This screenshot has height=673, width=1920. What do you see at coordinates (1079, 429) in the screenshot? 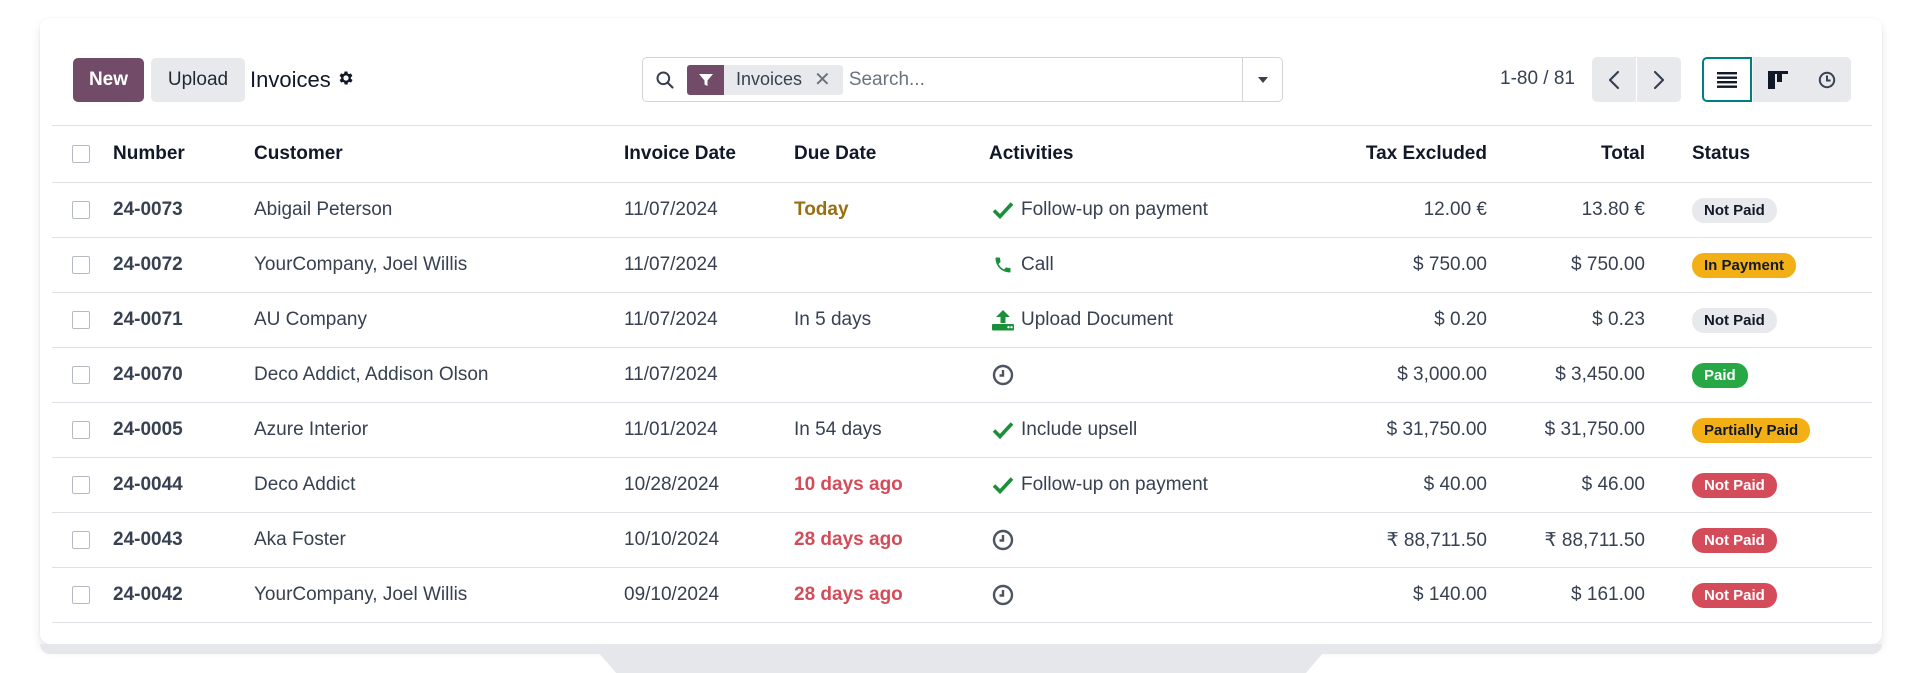
I see `activity-summary: Include upsell` at bounding box center [1079, 429].